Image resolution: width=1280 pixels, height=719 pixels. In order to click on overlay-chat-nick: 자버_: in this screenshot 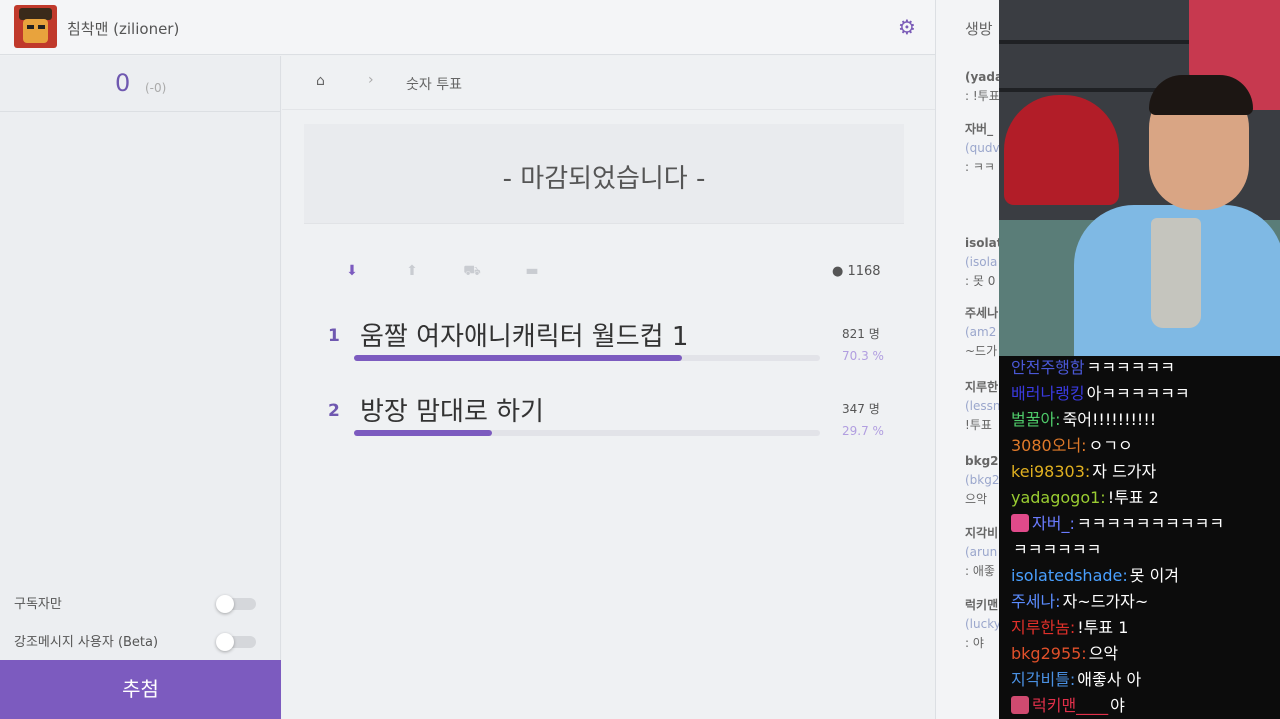, I will do `click(1053, 523)`.